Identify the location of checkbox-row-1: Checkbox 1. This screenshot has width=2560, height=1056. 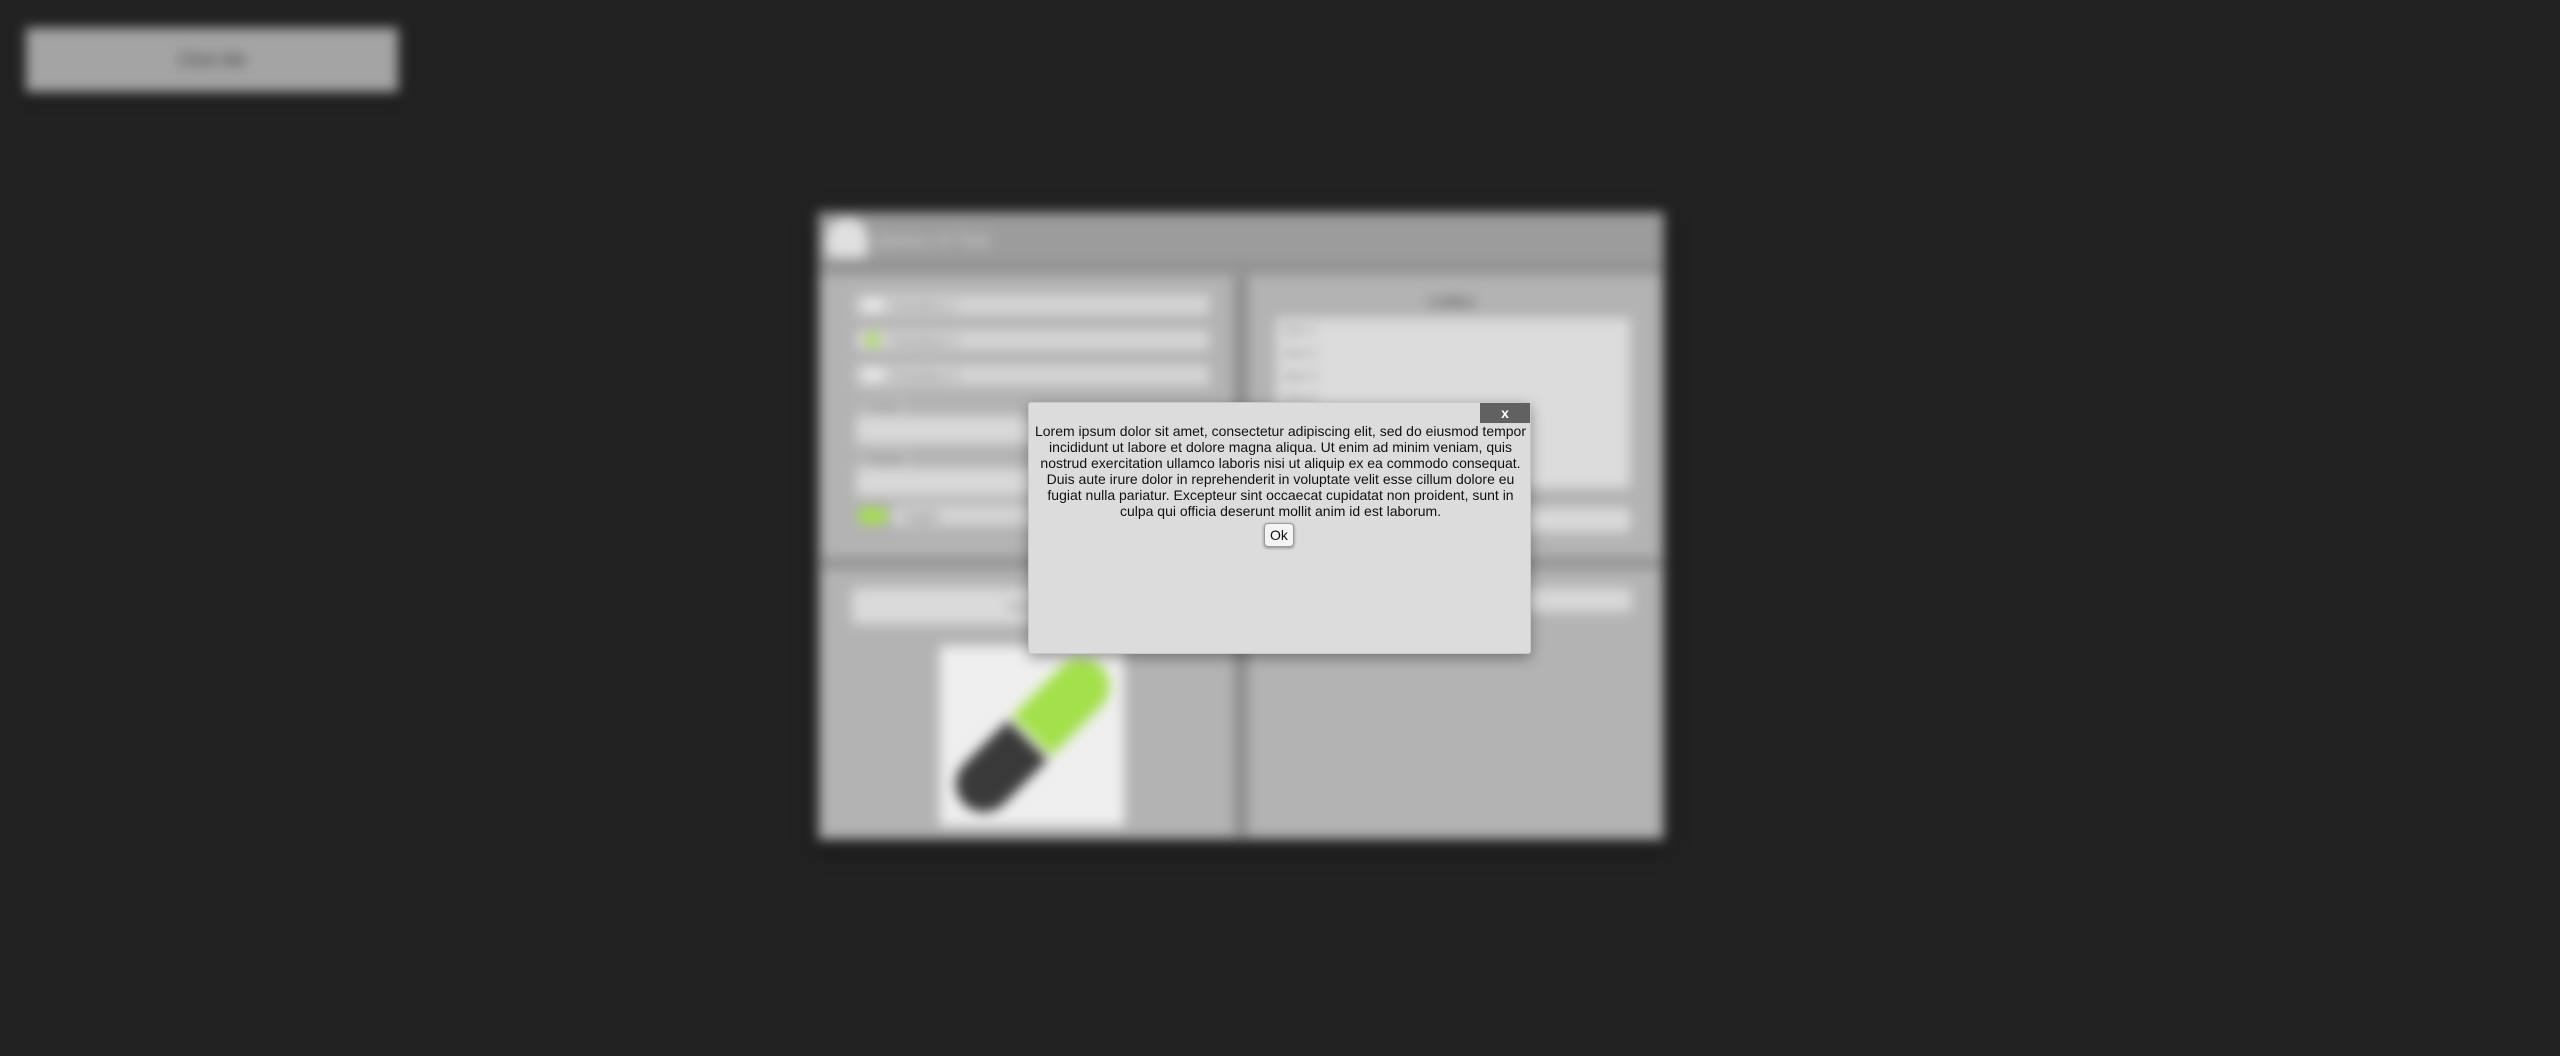
(1033, 305).